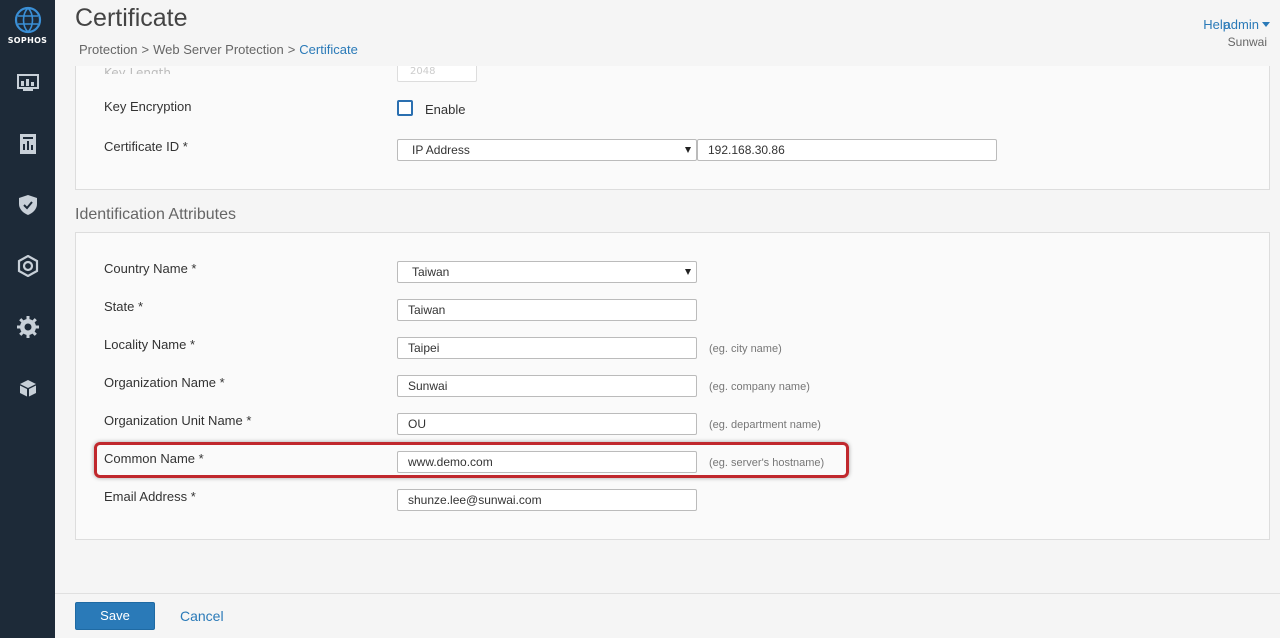 The image size is (1280, 638). Describe the element at coordinates (178, 420) in the screenshot. I see `organization-unit-name-label: Organization Unit Name *` at that location.